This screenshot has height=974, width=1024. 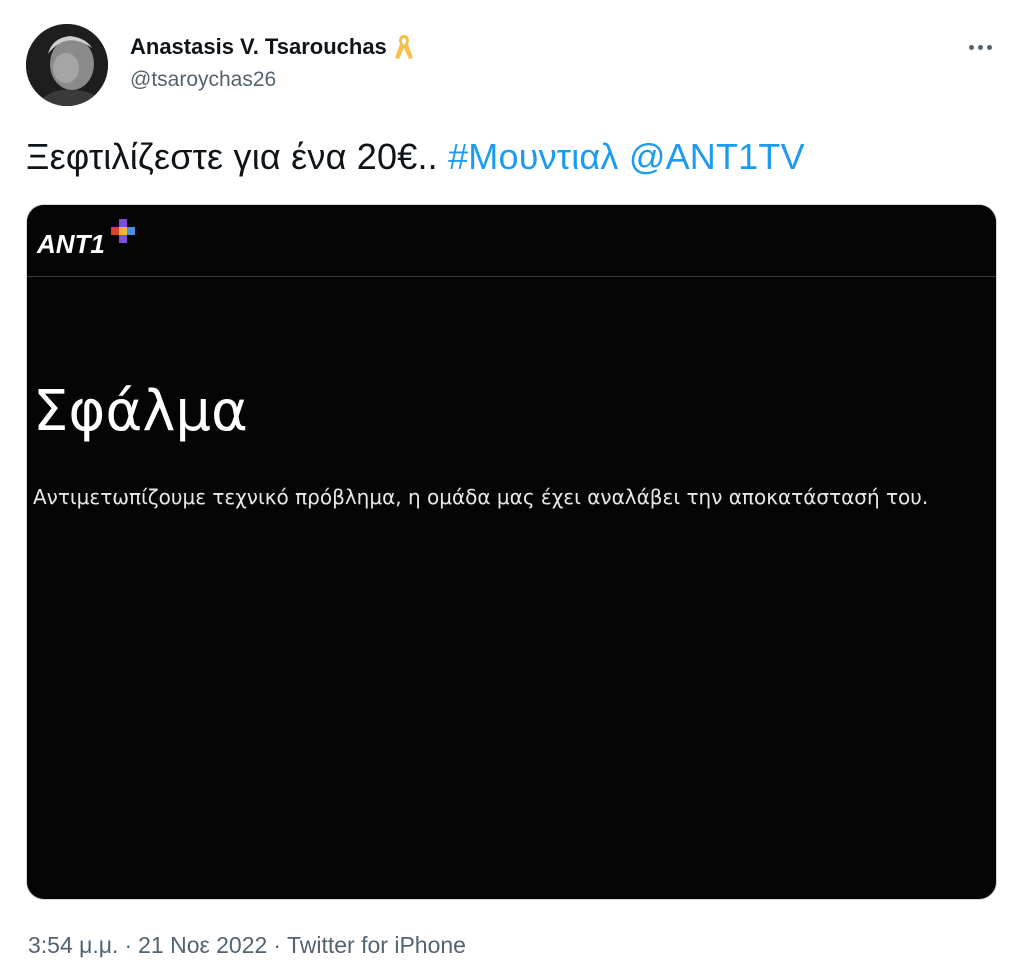 I want to click on ant1-plus-logo: ANT1, so click(x=85, y=238).